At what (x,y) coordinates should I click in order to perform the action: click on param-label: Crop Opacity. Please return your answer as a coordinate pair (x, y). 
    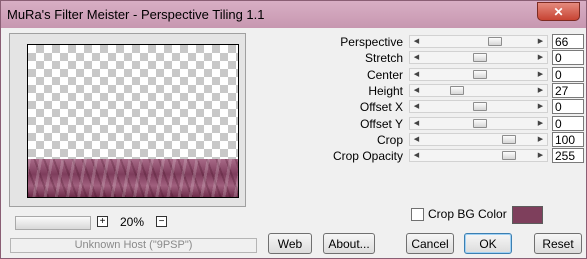
    Looking at the image, I should click on (367, 156).